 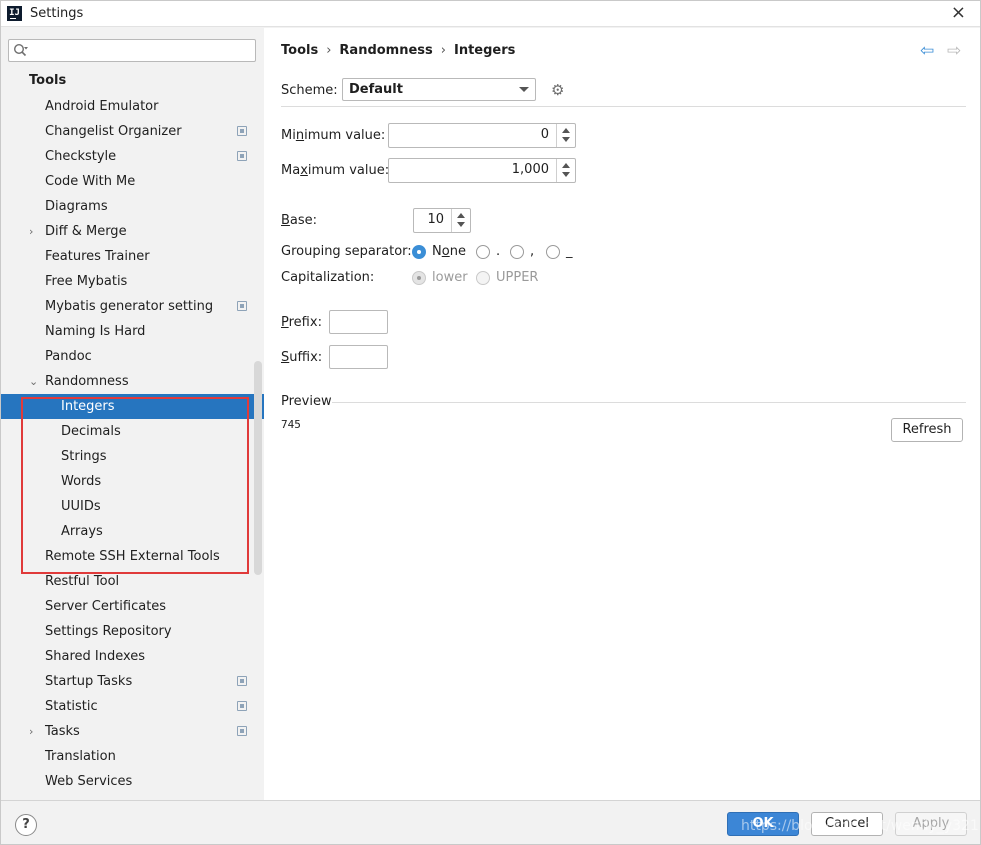 I want to click on sidebar-item-changelist-organizer: Changelist Organizer, so click(x=127, y=131).